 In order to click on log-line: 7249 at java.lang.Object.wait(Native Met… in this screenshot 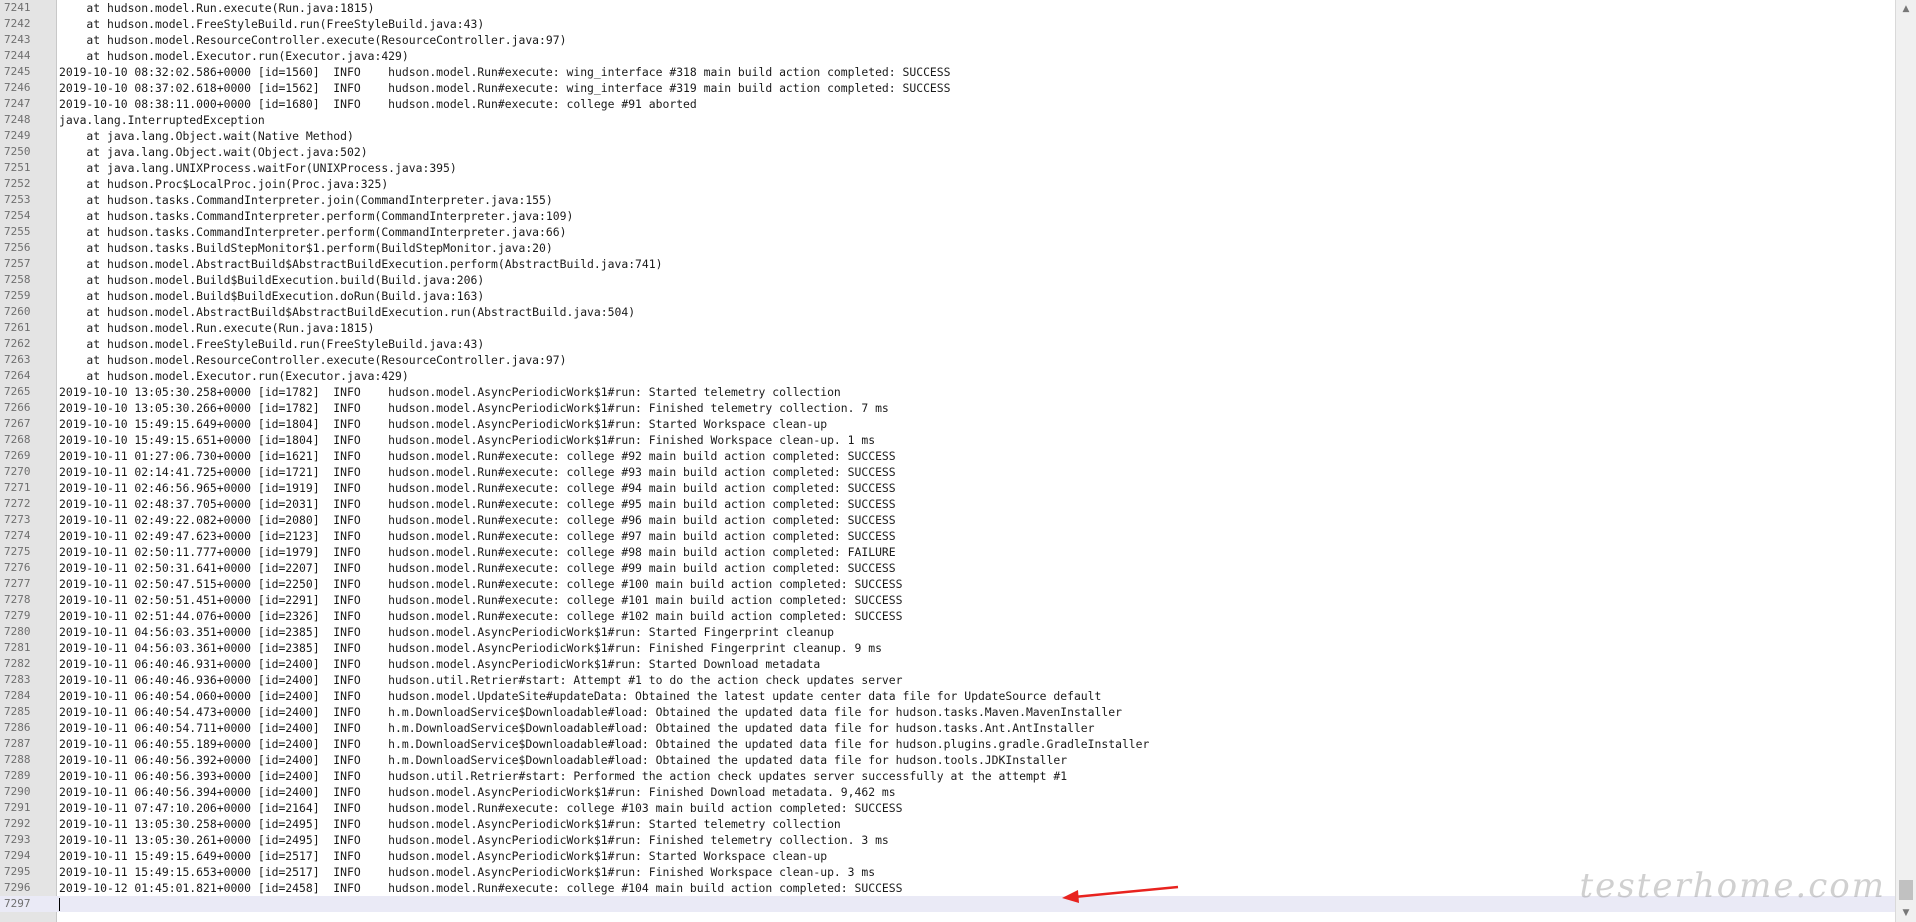, I will do `click(948, 136)`.